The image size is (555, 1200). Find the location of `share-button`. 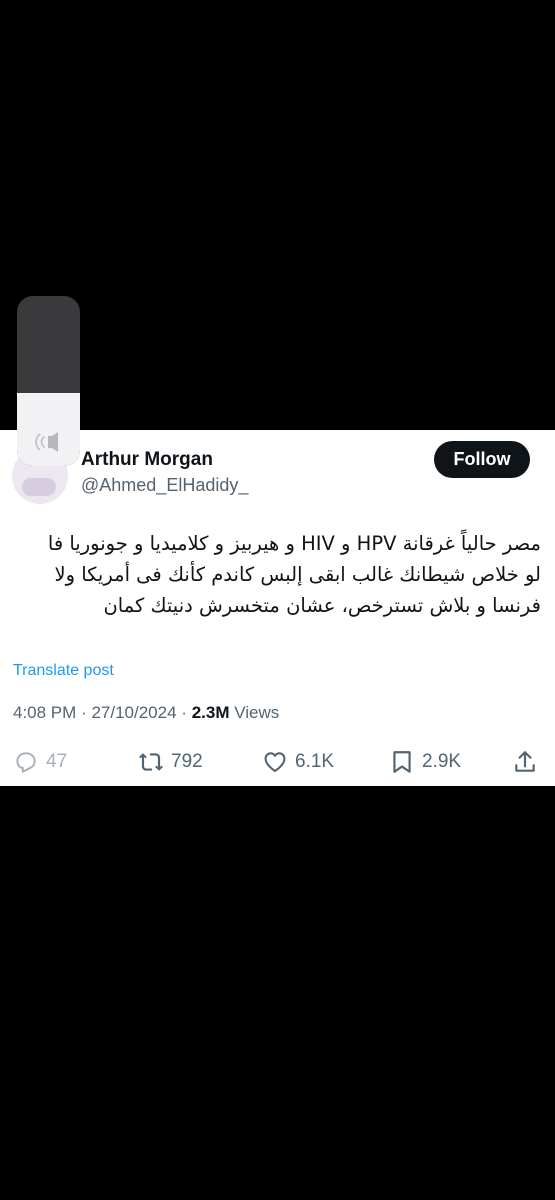

share-button is located at coordinates (528, 762).